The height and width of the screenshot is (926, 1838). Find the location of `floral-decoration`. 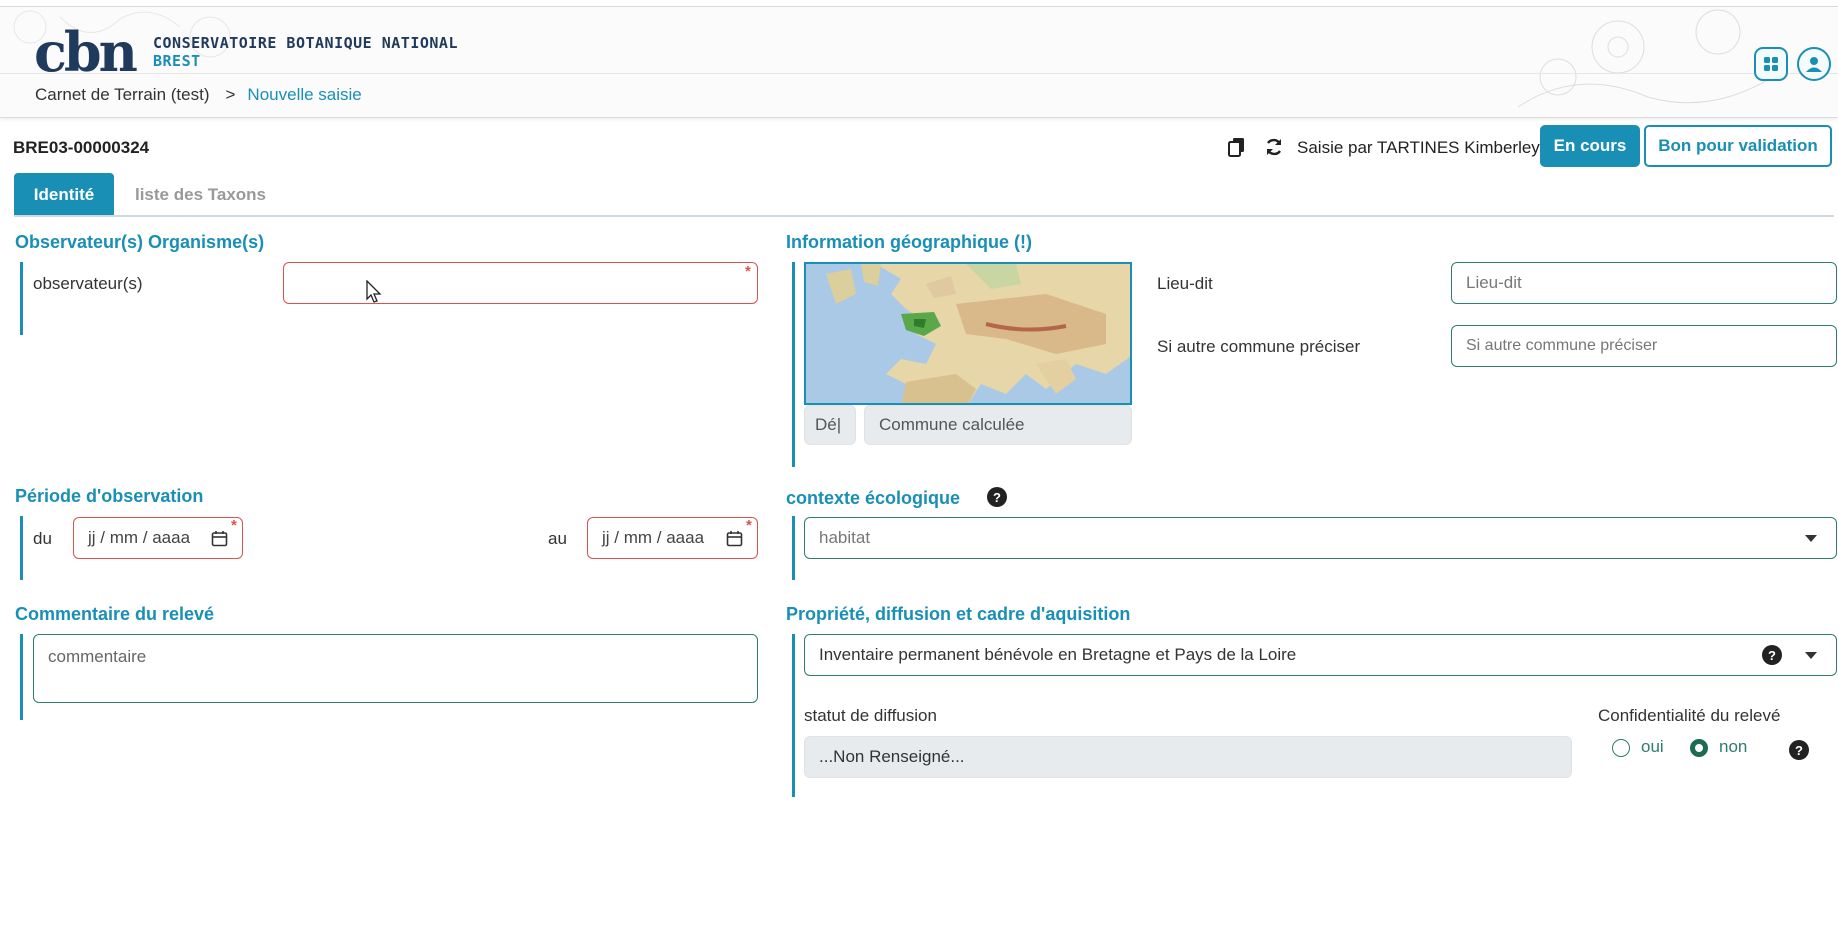

floral-decoration is located at coordinates (1653, 58).